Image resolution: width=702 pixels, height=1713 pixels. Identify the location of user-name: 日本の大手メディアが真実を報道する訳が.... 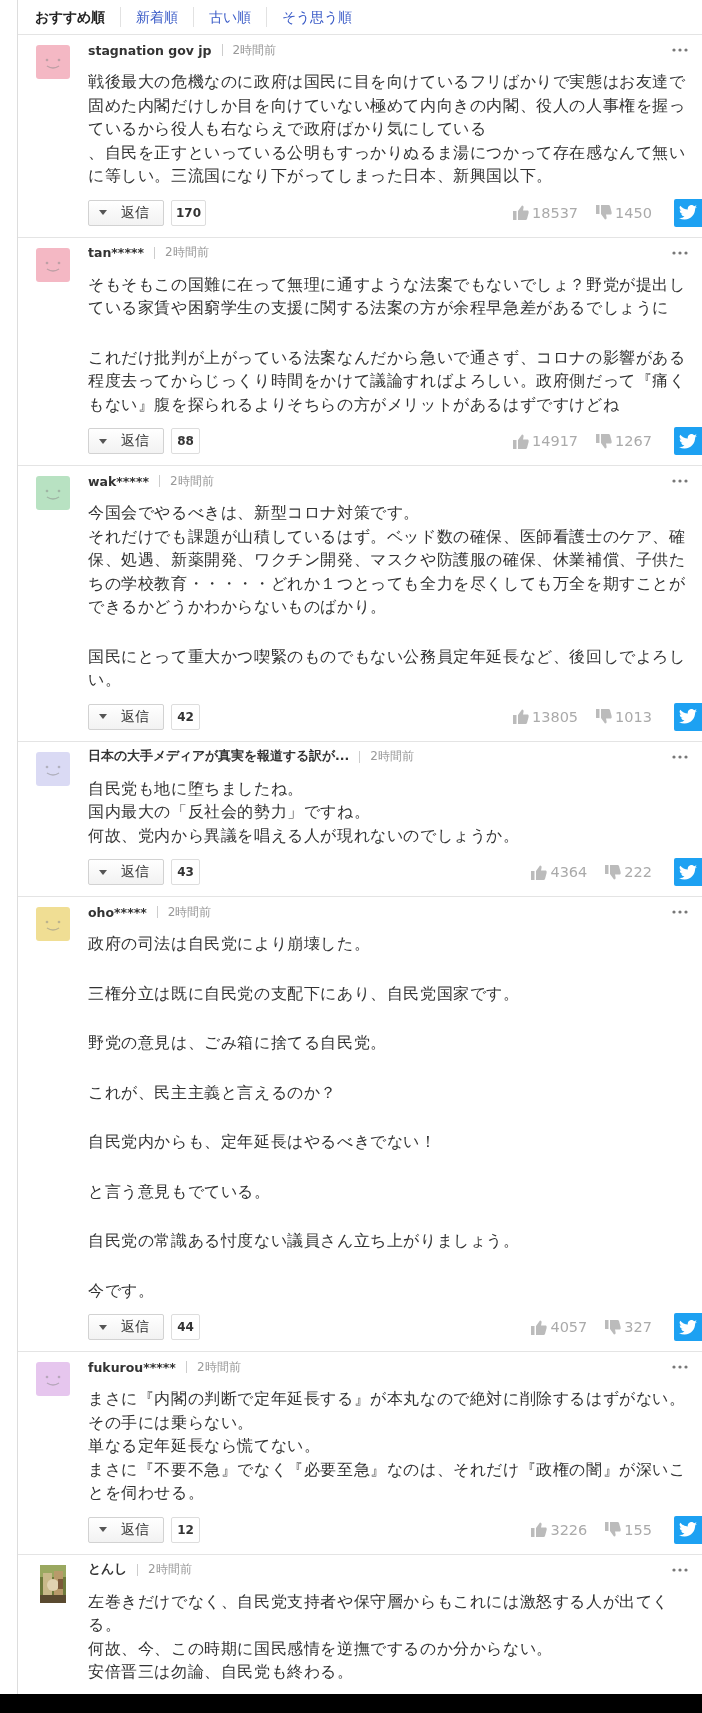
(219, 756).